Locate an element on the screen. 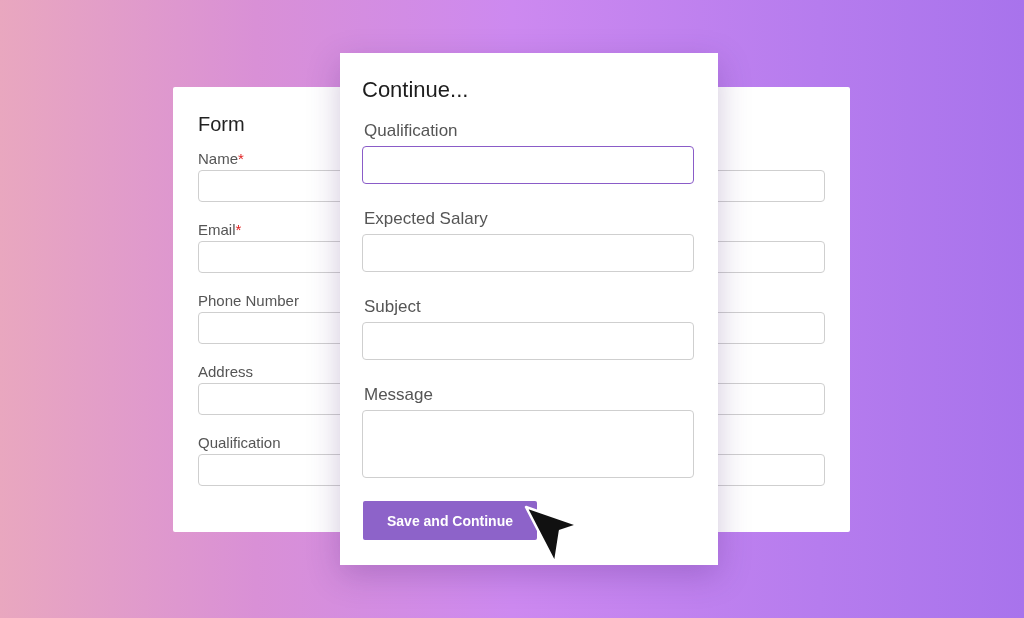 This screenshot has height=618, width=1024. field-label: Address is located at coordinates (226, 371).